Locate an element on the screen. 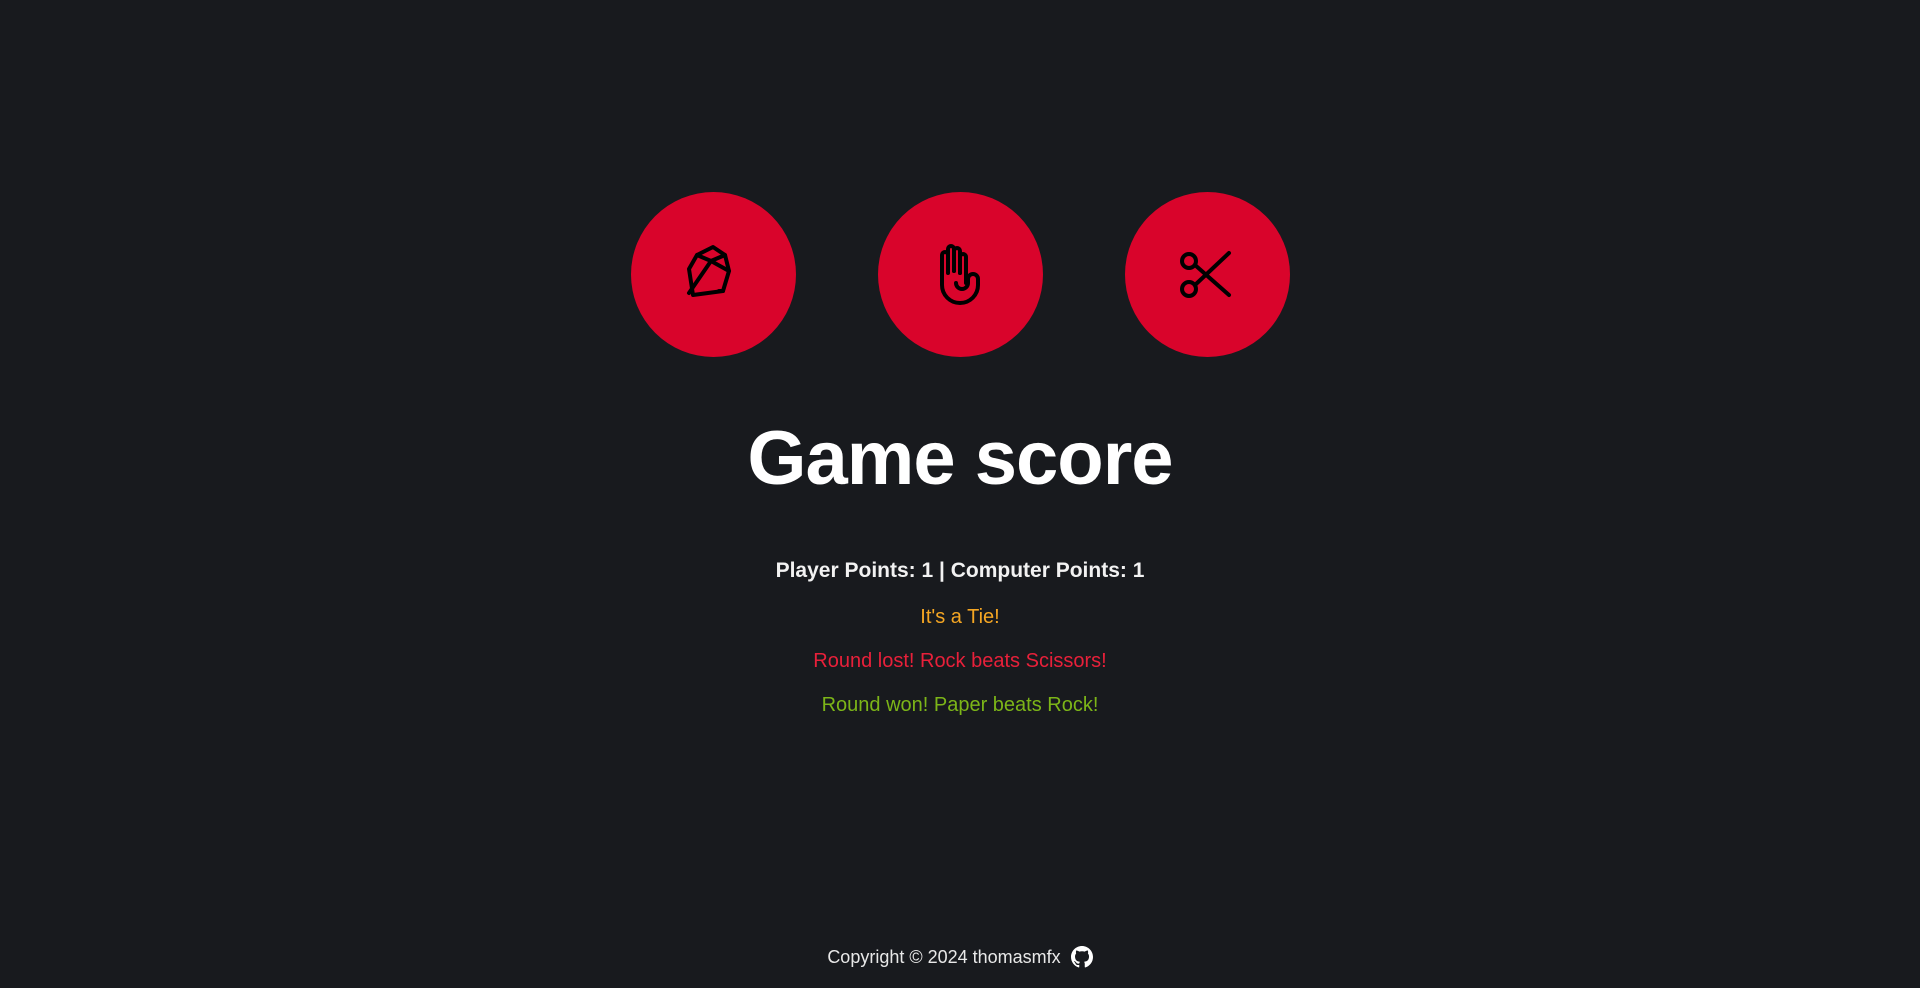 This screenshot has width=1920, height=988. rock-button is located at coordinates (713, 274).